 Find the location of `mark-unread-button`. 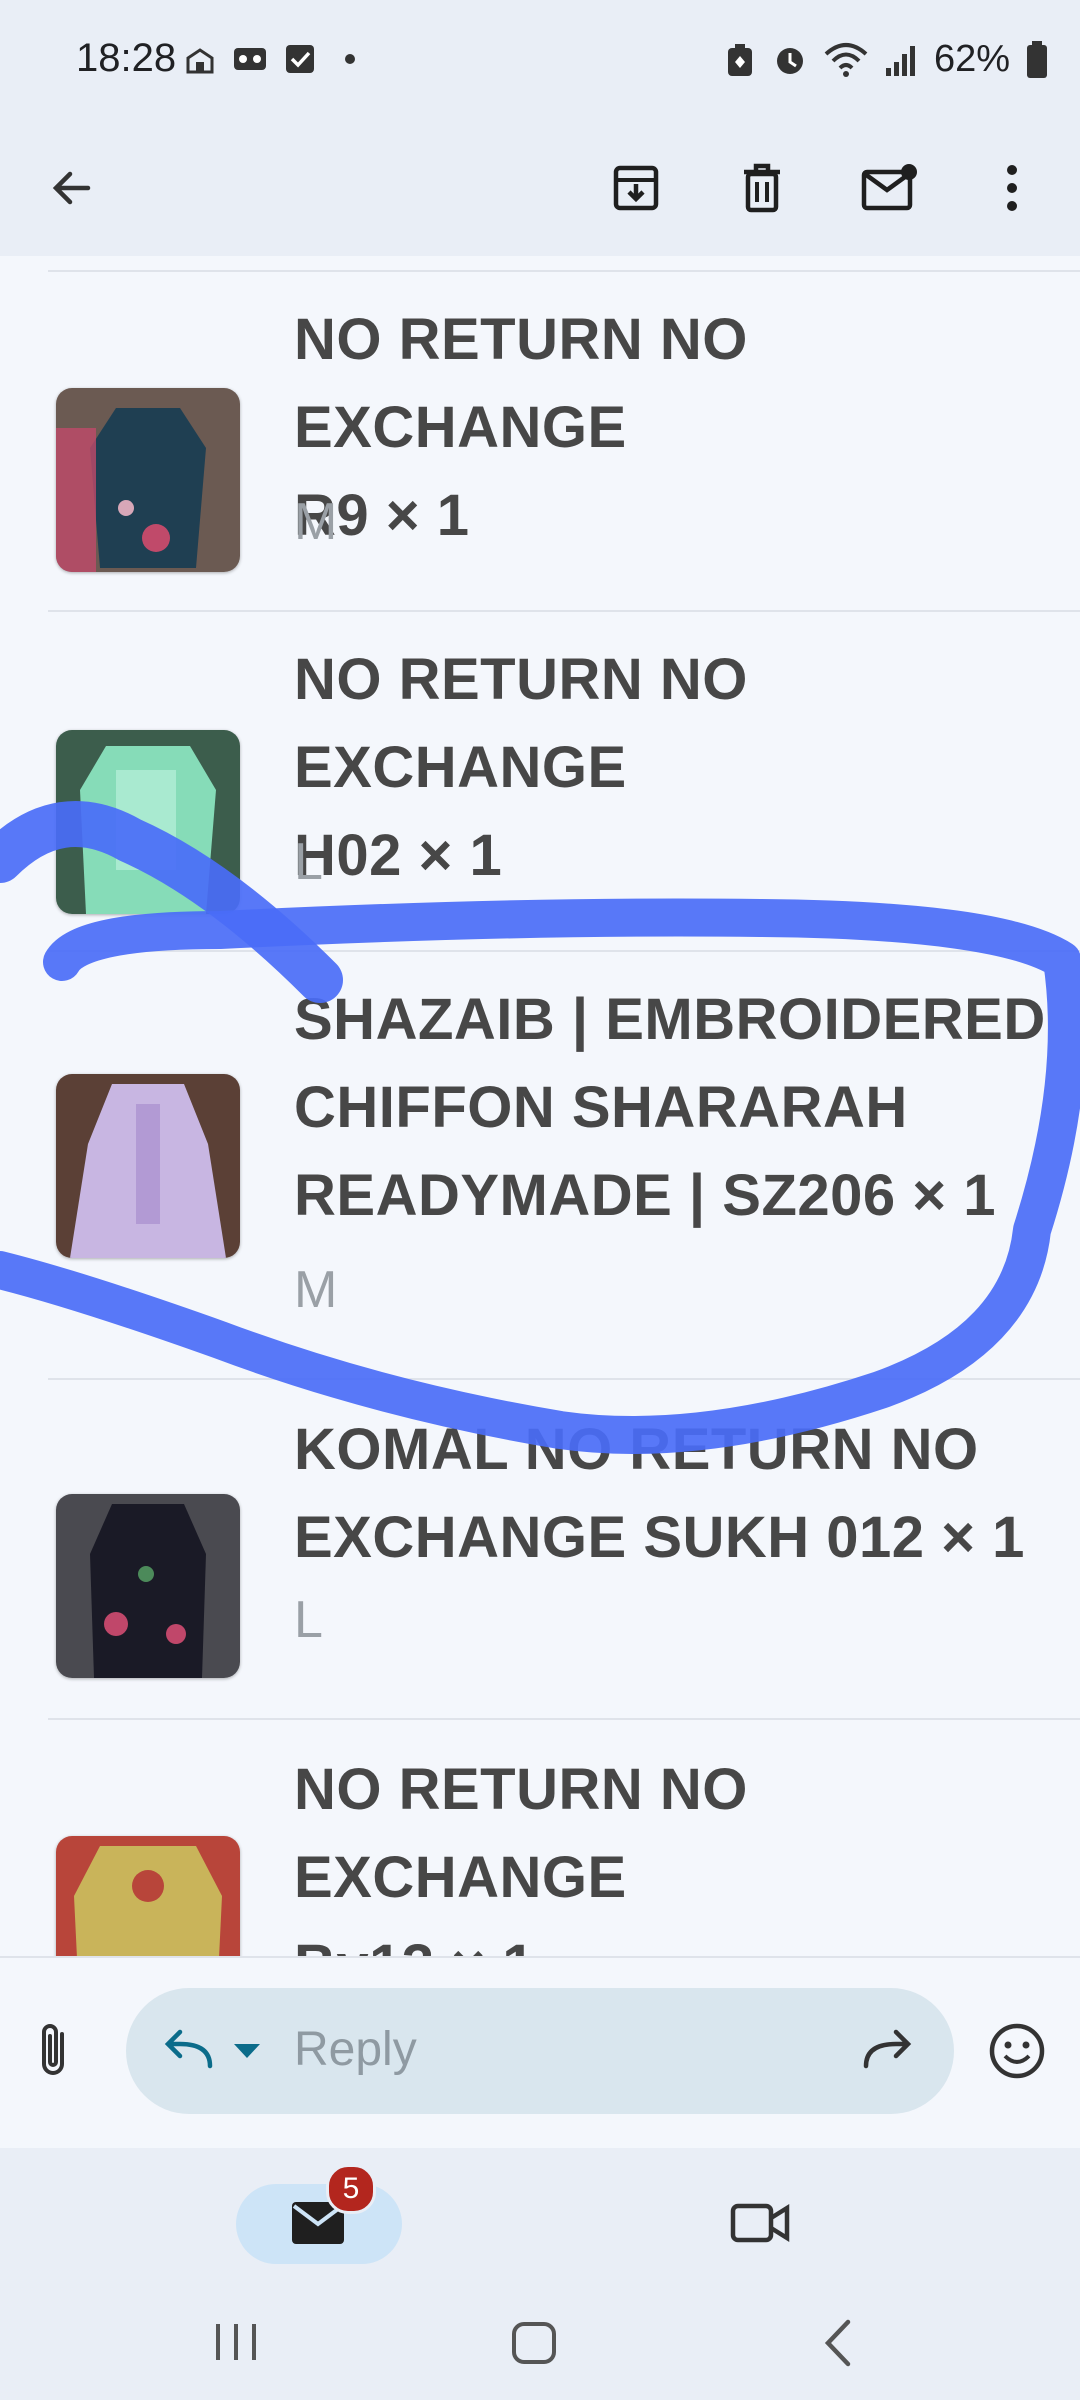

mark-unread-button is located at coordinates (890, 188).